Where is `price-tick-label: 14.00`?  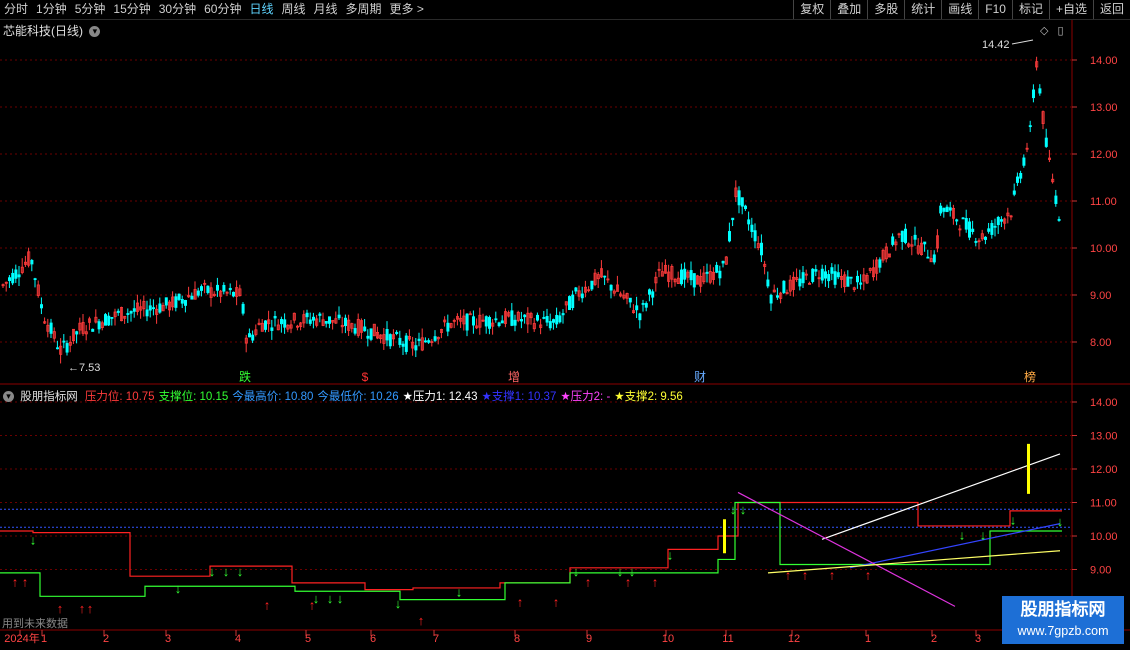
price-tick-label: 14.00 is located at coordinates (1104, 61).